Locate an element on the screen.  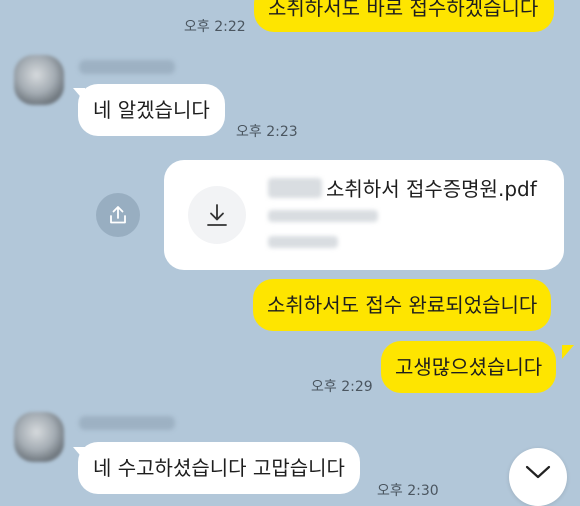
download-button is located at coordinates (217, 215).